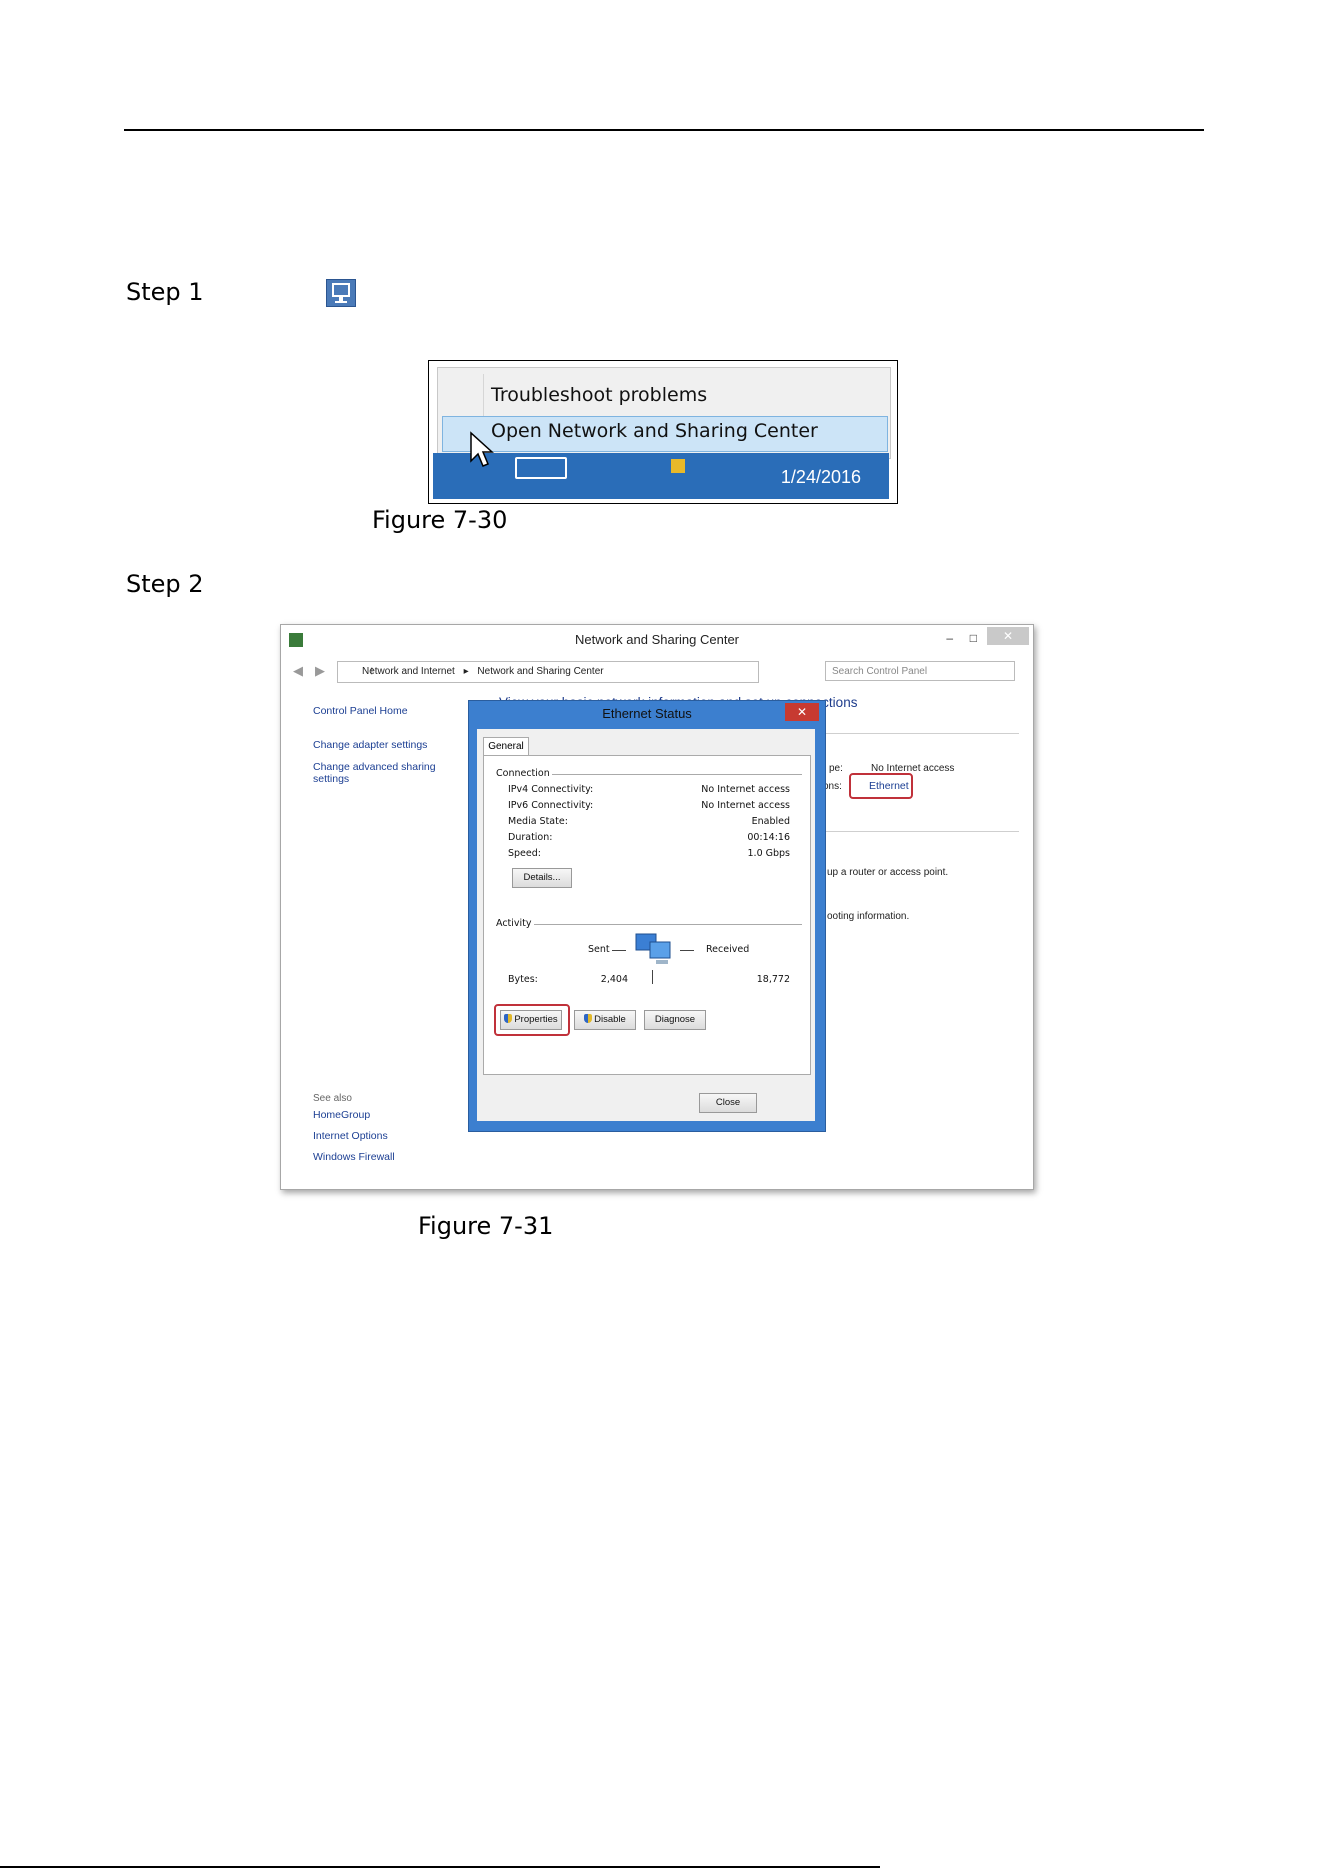  I want to click on minimize-button: –, so click(949, 638).